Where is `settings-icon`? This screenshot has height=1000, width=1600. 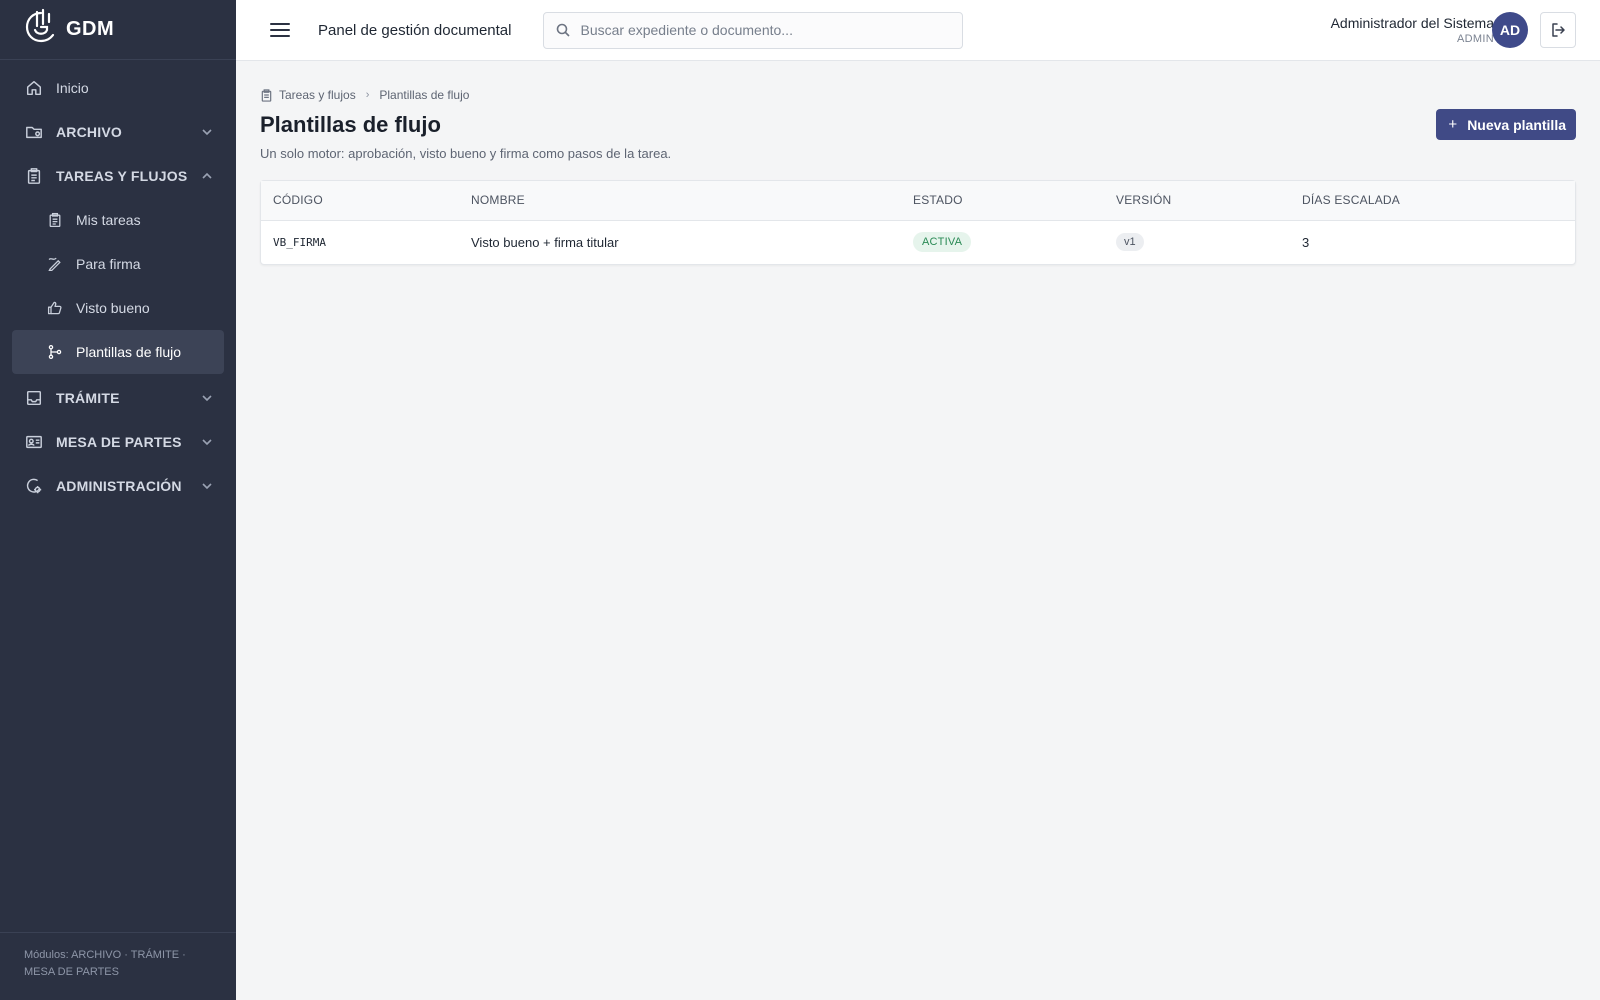 settings-icon is located at coordinates (34, 486).